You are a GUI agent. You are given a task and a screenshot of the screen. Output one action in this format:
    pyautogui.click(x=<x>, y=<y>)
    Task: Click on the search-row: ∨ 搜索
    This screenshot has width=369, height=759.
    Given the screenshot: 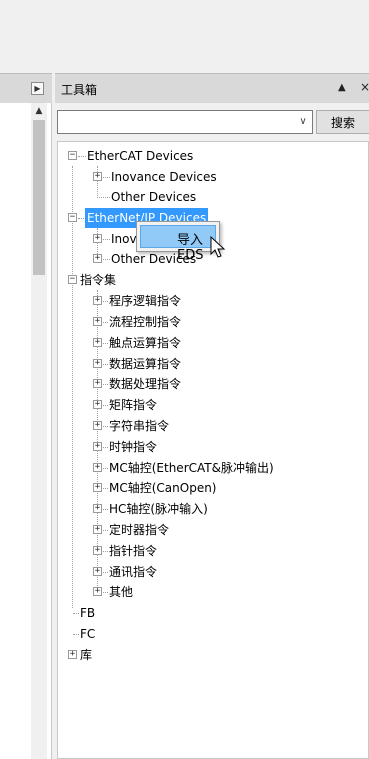 What is the action you would take?
    pyautogui.click(x=213, y=122)
    